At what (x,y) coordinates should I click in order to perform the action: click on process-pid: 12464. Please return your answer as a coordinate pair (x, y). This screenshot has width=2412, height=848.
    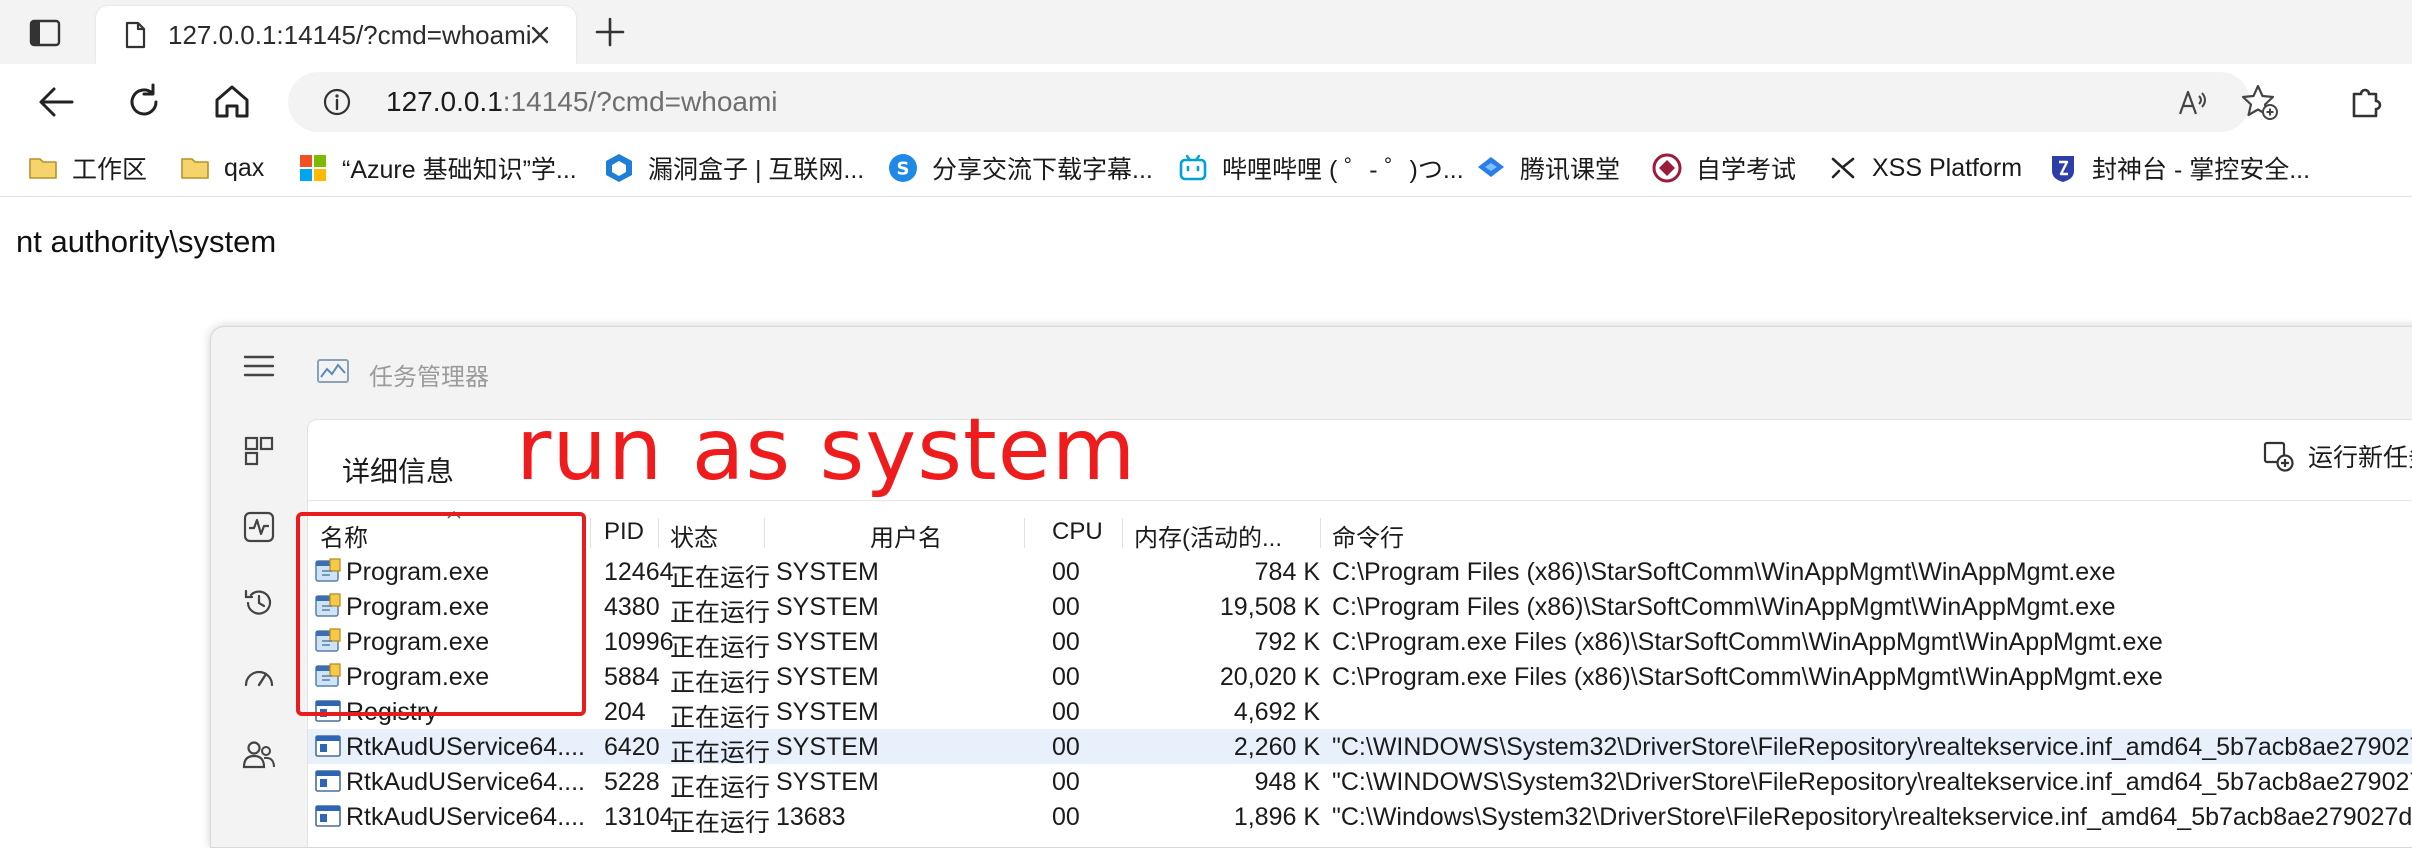
    Looking at the image, I should click on (639, 572).